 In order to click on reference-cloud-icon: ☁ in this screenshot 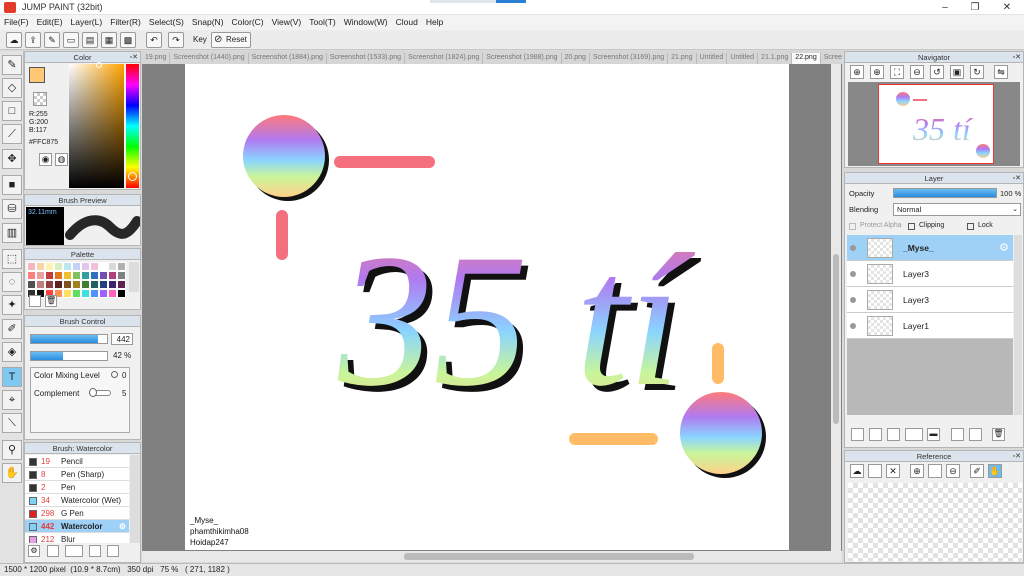, I will do `click(857, 471)`.